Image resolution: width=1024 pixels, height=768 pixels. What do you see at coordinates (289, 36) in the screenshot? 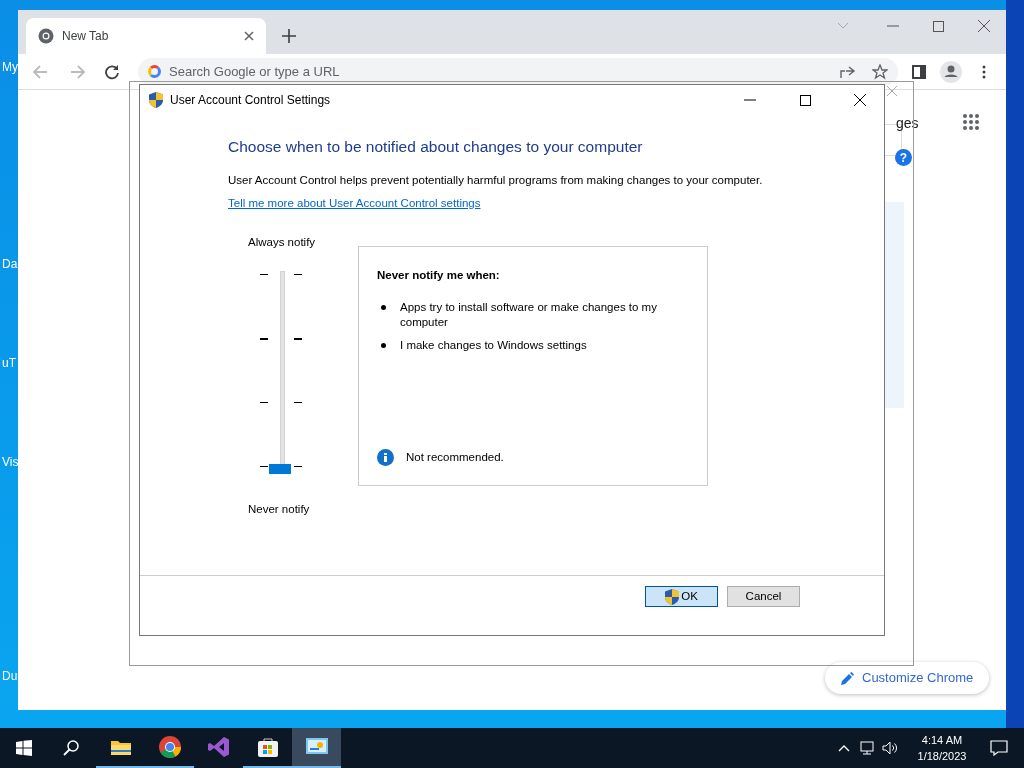
I see `new-tab-icon` at bounding box center [289, 36].